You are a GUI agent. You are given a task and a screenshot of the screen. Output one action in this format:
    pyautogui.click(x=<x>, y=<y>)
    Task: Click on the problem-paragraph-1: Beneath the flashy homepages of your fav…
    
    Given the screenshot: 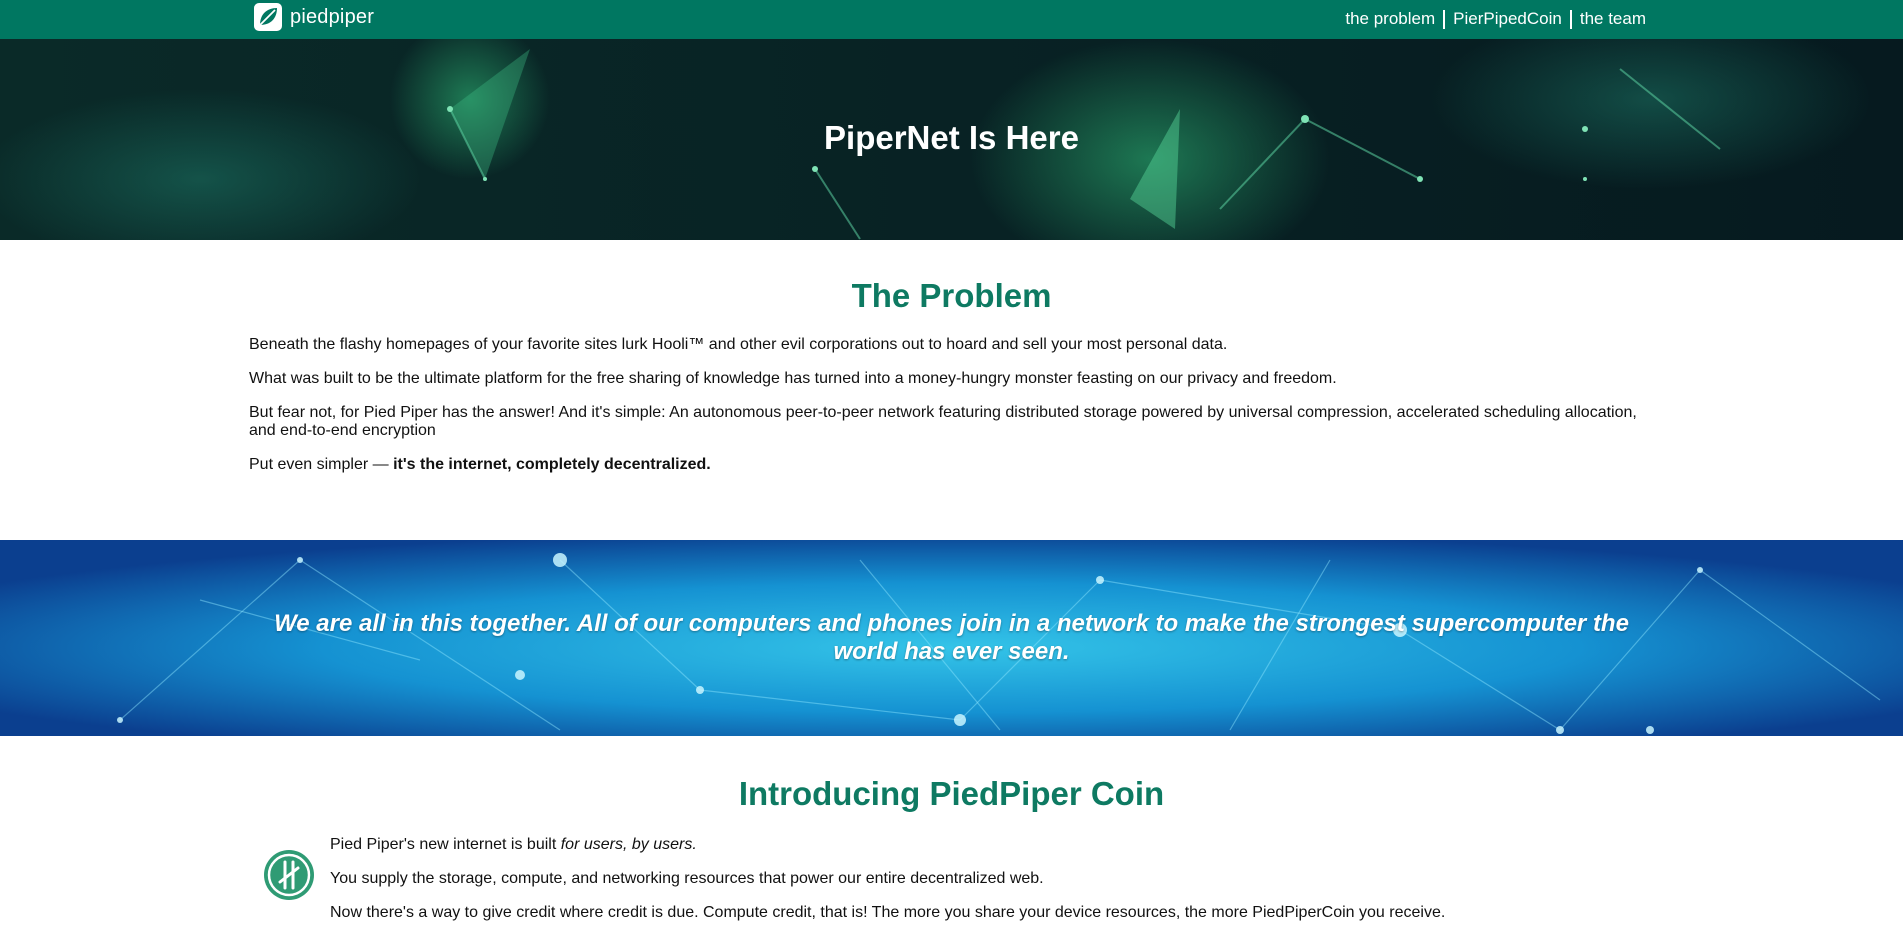 What is the action you would take?
    pyautogui.click(x=738, y=344)
    